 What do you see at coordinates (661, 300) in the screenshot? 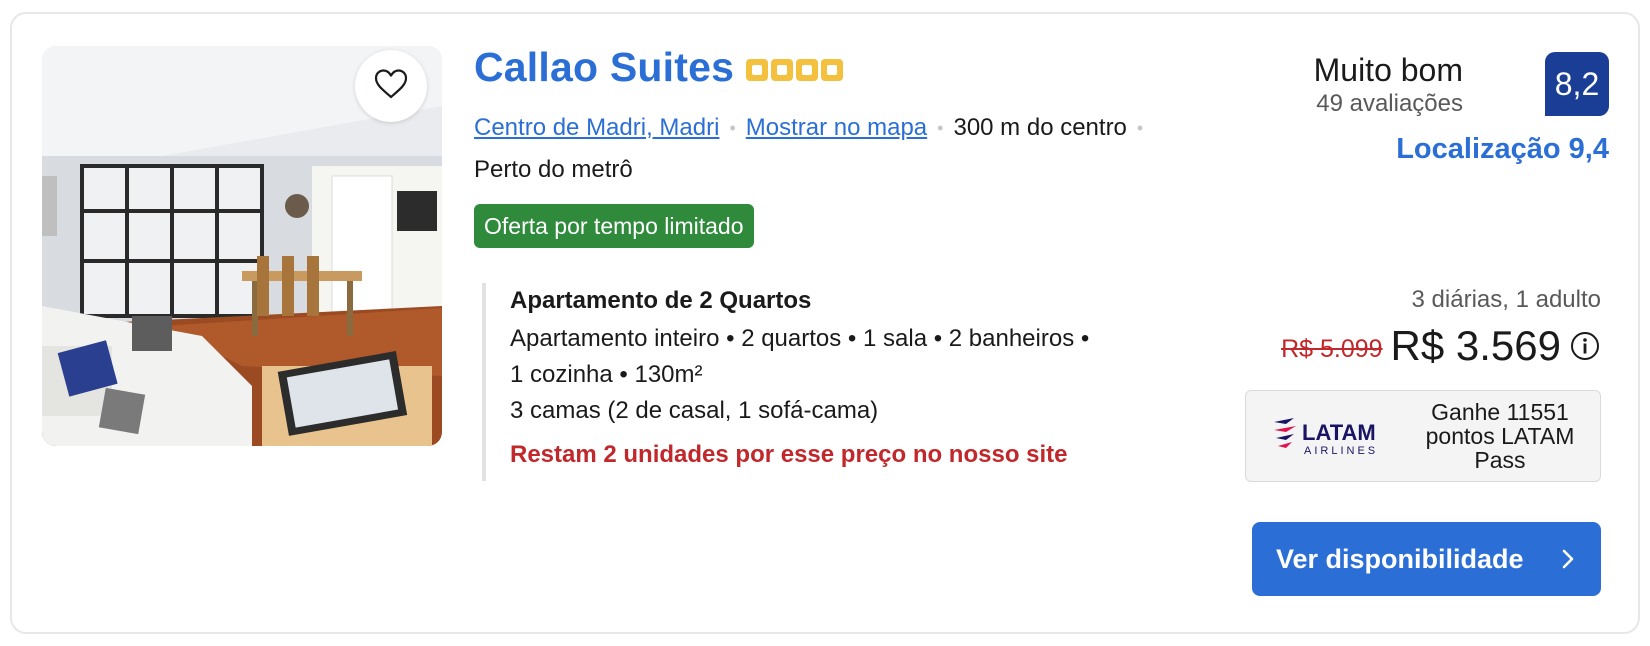
I see `room-title: Apartamento de 2 Quartos` at bounding box center [661, 300].